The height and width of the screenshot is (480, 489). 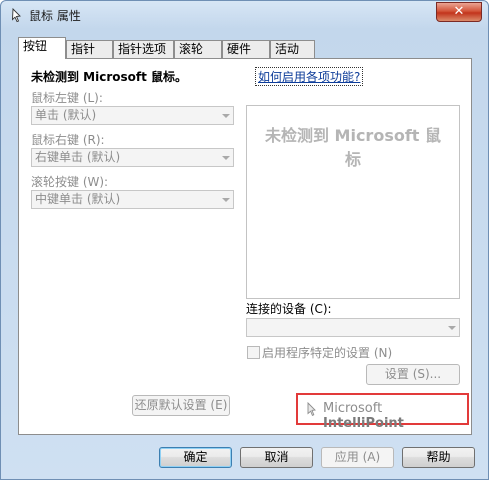 I want to click on app-specific-checkbox, so click(x=253, y=352).